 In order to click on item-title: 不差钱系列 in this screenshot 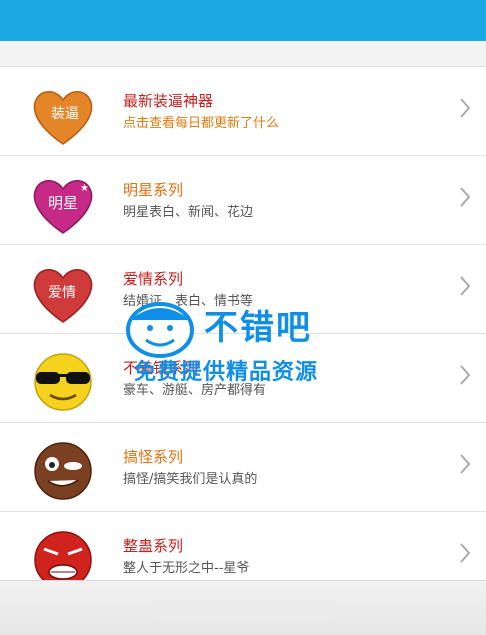, I will do `click(161, 368)`.